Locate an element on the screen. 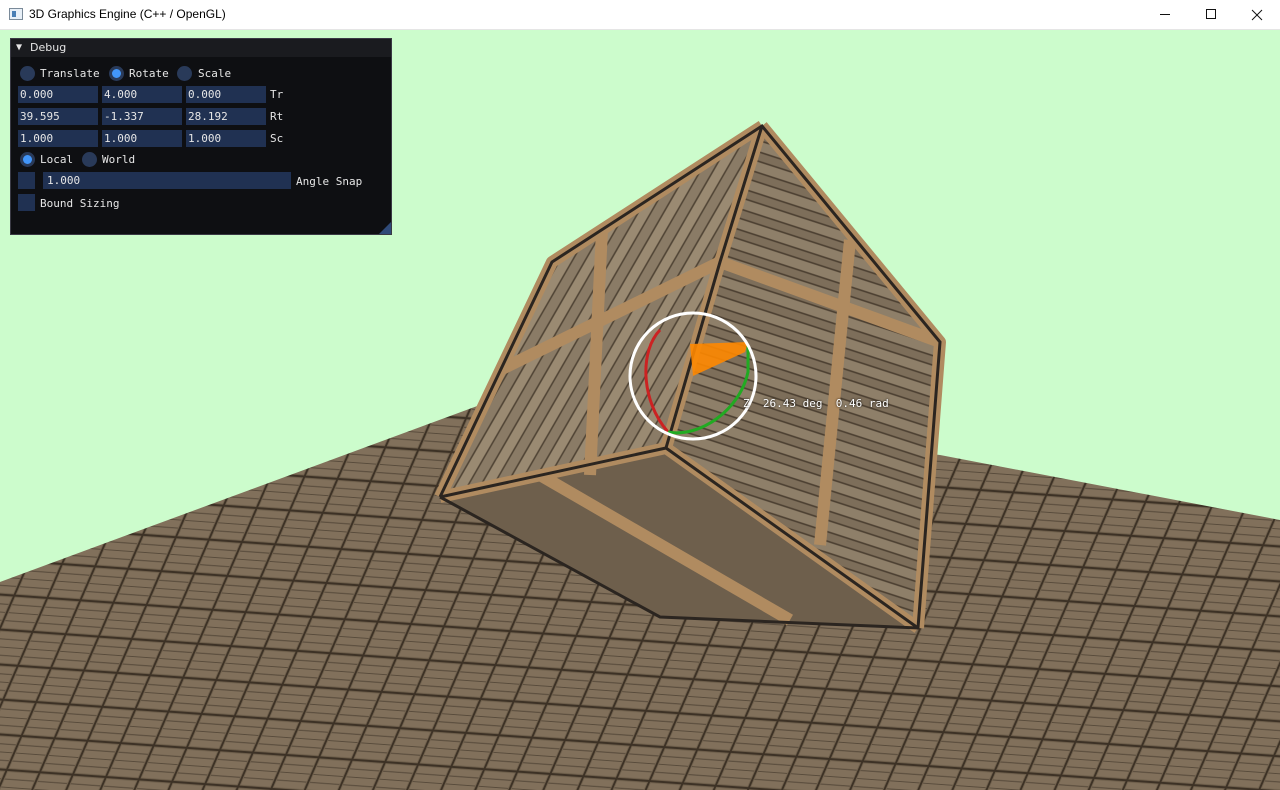 The width and height of the screenshot is (1280, 790). radio-local is located at coordinates (27, 159).